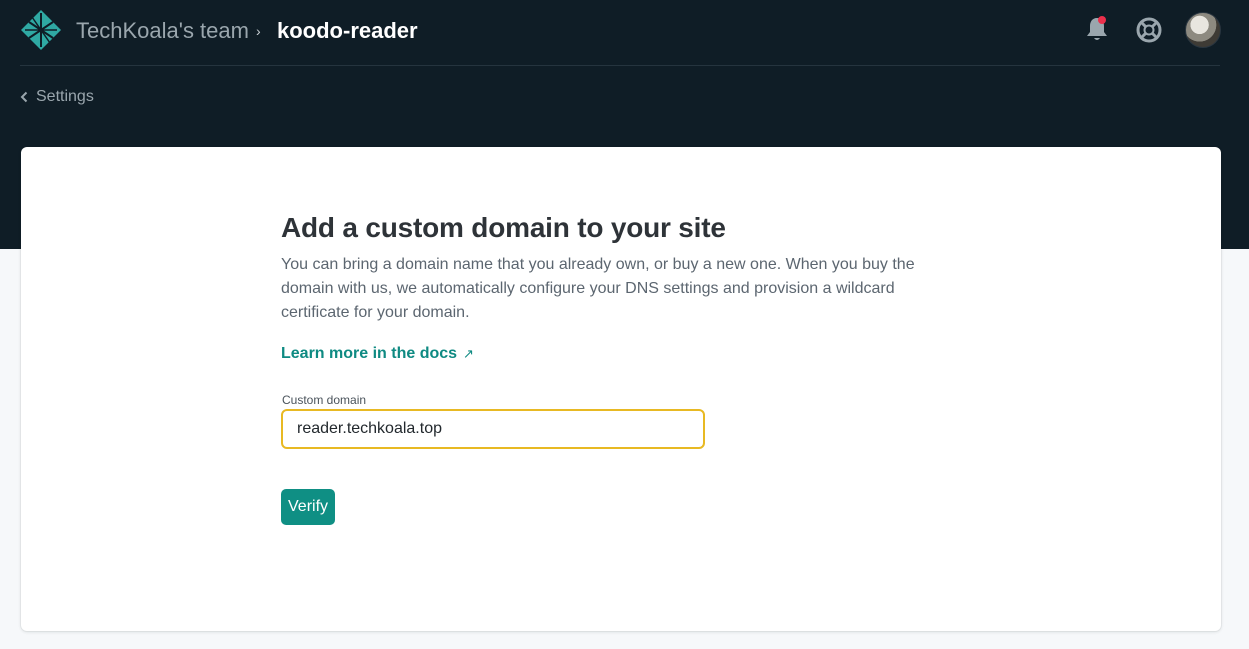 The image size is (1249, 649). I want to click on back-label: Settings, so click(65, 96).